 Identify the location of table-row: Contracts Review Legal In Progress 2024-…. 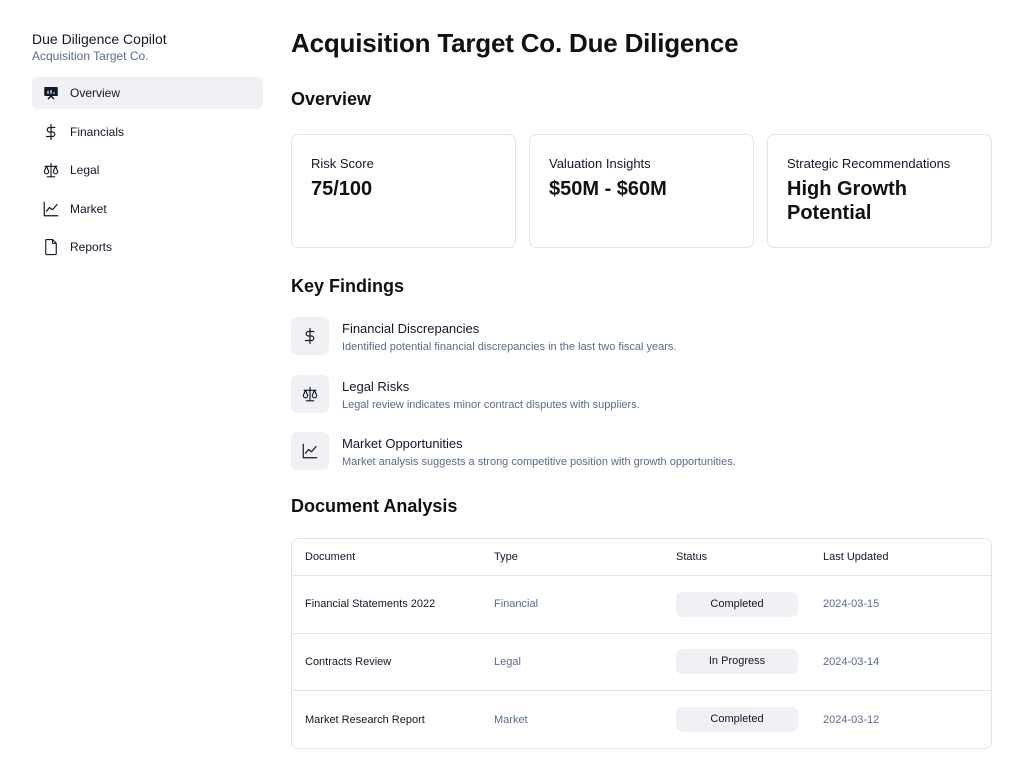
(641, 662).